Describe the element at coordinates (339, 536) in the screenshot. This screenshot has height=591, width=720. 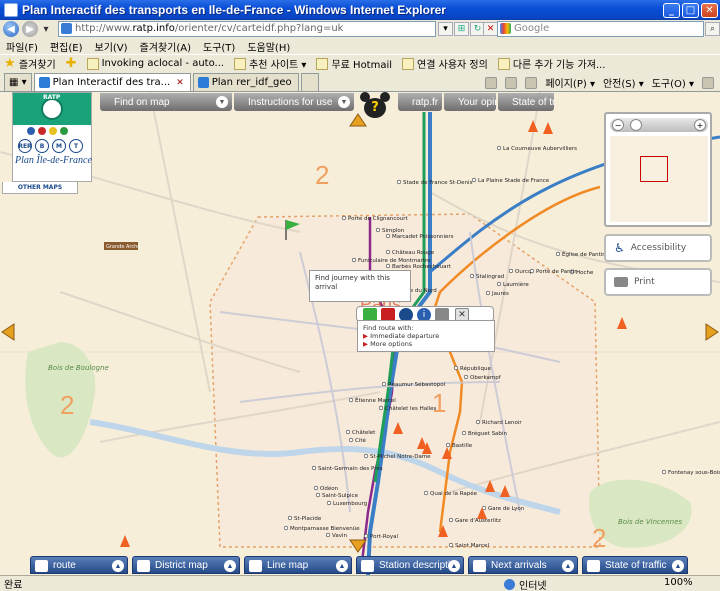
I see `station-label: Vavin` at that location.